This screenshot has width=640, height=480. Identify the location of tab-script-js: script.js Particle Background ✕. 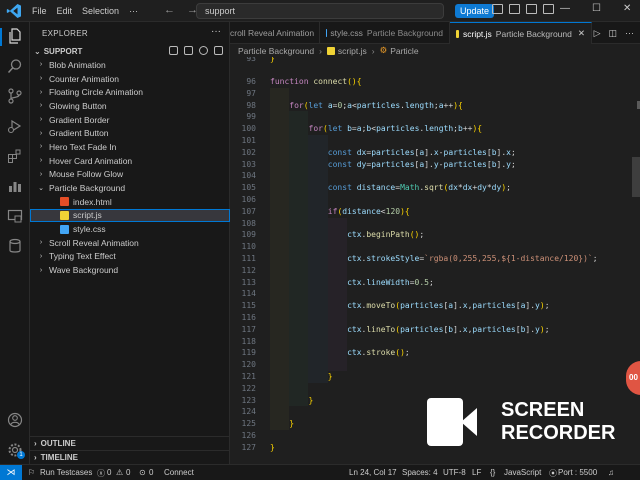
(521, 33).